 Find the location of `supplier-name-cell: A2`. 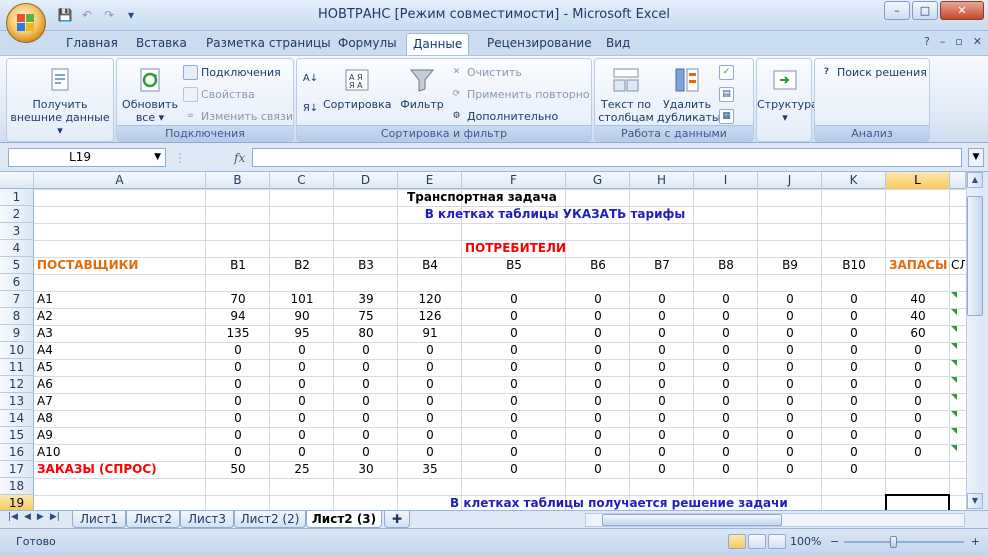

supplier-name-cell: A2 is located at coordinates (120, 316).